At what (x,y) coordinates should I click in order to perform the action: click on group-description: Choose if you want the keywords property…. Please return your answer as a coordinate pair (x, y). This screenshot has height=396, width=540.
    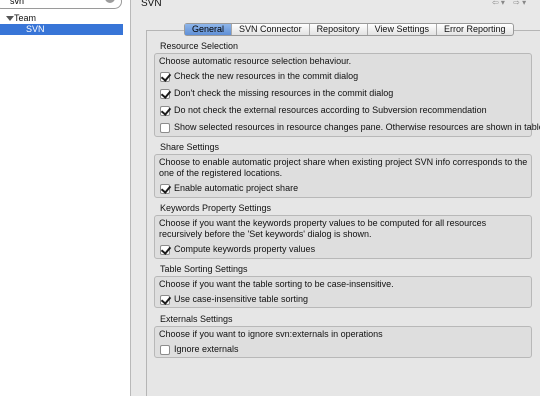
    Looking at the image, I should click on (323, 228).